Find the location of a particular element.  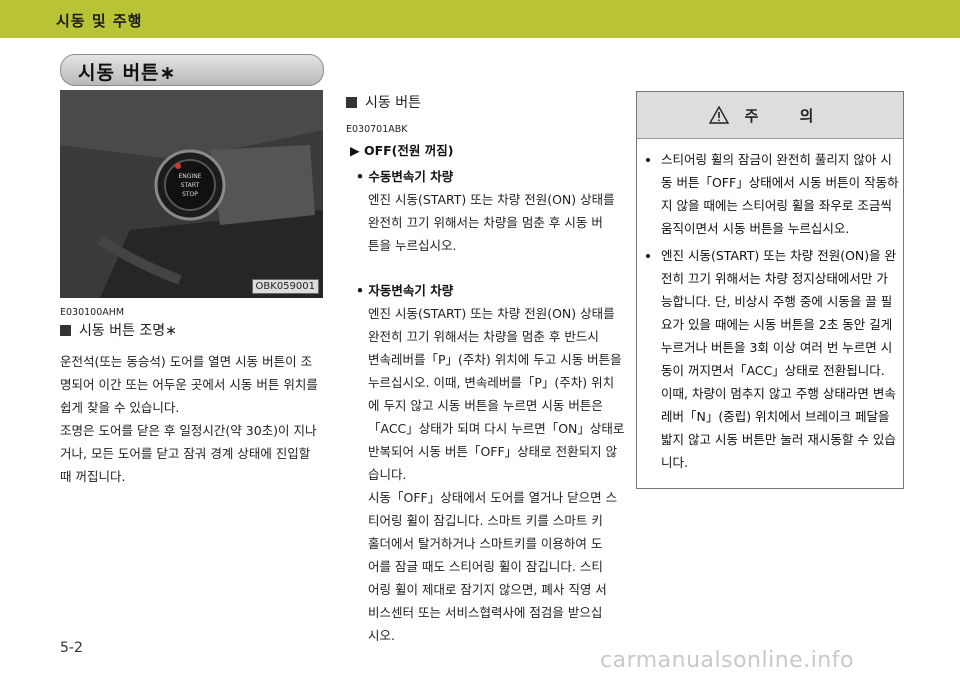

text-line: 어를 잠글 때도 스티어링 휠이 잠깁니다. 스티 is located at coordinates (485, 566).